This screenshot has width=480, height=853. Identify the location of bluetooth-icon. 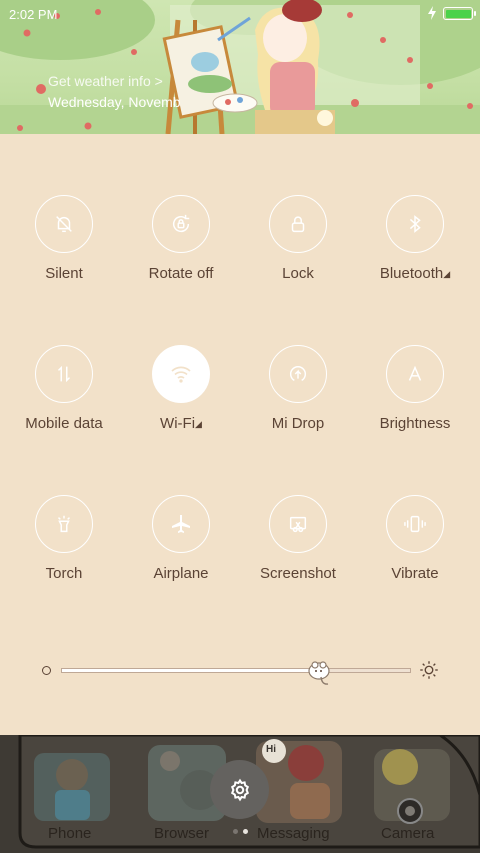
(415, 224).